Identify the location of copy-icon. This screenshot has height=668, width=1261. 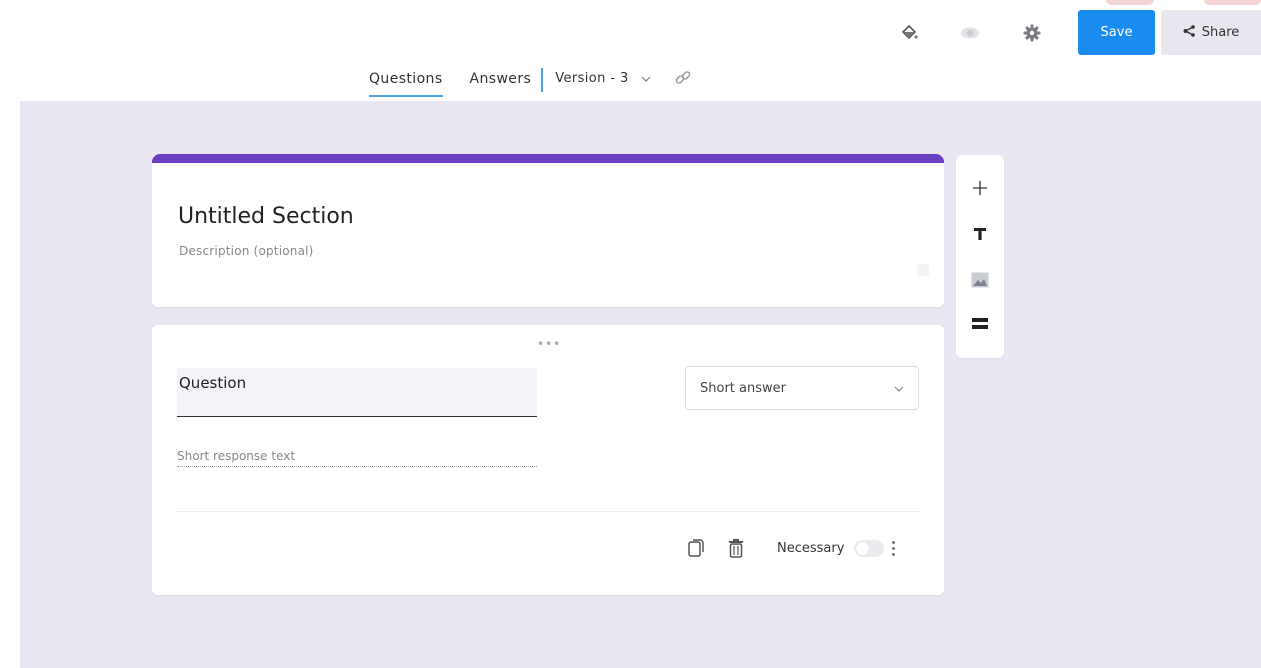
(696, 548).